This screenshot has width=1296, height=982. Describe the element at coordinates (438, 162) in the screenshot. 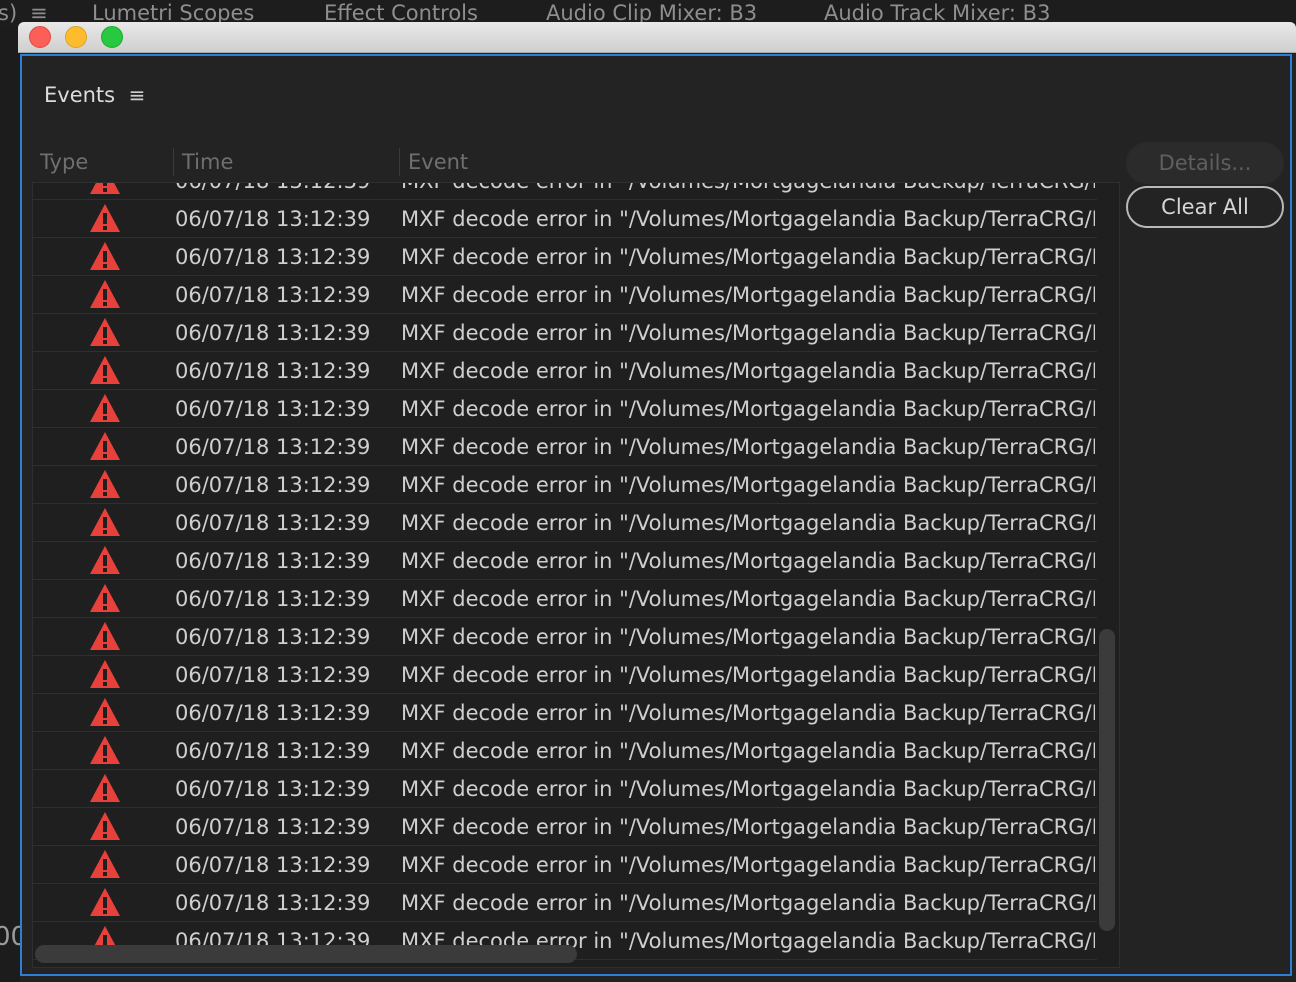

I see `column-header-event: Event` at that location.